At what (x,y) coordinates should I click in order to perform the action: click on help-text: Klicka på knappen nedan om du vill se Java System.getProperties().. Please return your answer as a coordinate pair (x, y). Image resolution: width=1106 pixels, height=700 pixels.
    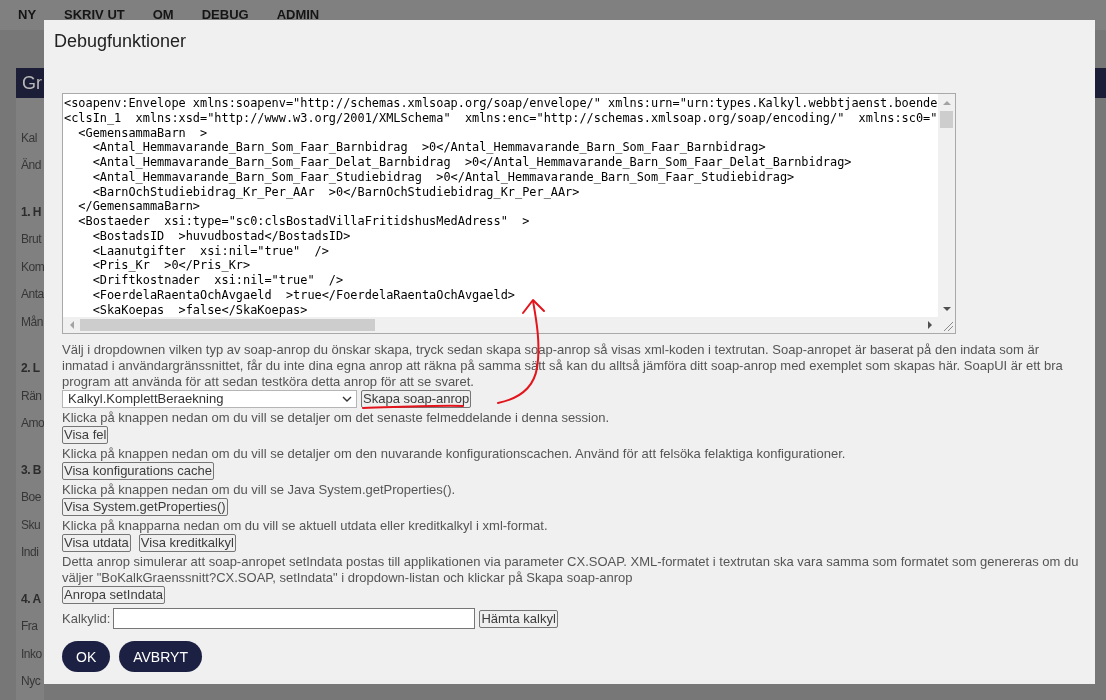
    Looking at the image, I should click on (259, 490).